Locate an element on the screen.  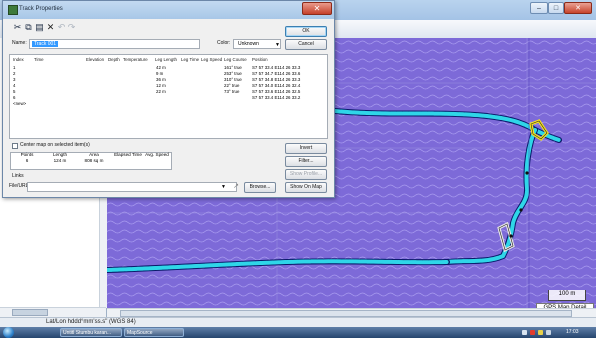
color-value: Unknown is located at coordinates (248, 44).